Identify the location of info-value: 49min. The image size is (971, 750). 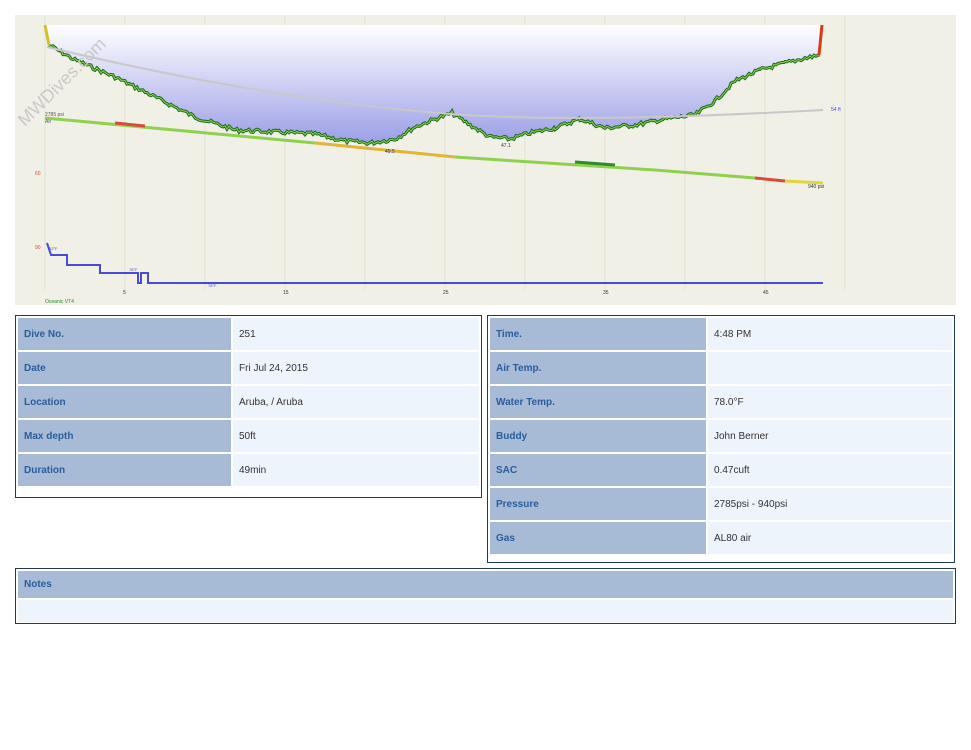
(356, 470).